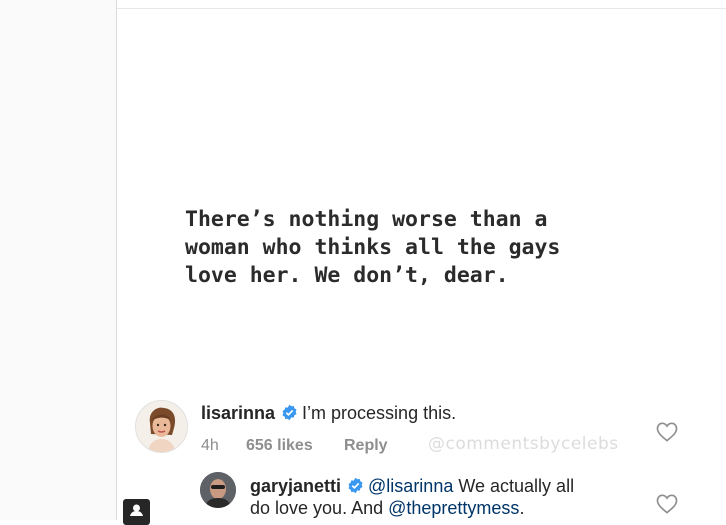 The height and width of the screenshot is (525, 726). Describe the element at coordinates (421, 8) in the screenshot. I see `top-divider` at that location.